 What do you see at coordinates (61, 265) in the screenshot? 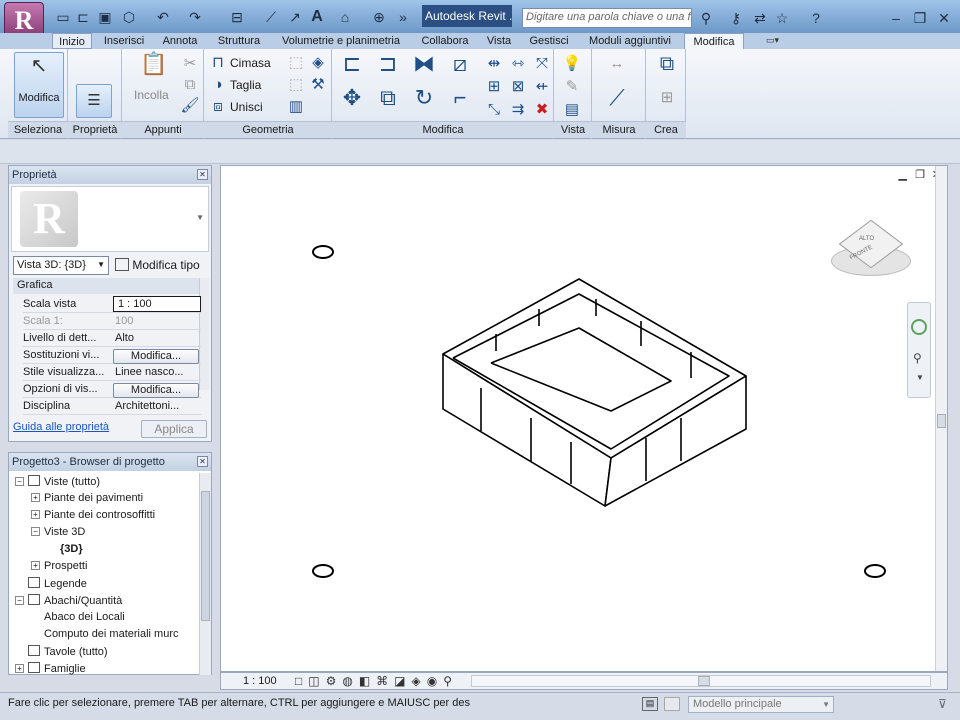
I see `type-selector-dropdown: Vista 3D: {3D} ▼` at bounding box center [61, 265].